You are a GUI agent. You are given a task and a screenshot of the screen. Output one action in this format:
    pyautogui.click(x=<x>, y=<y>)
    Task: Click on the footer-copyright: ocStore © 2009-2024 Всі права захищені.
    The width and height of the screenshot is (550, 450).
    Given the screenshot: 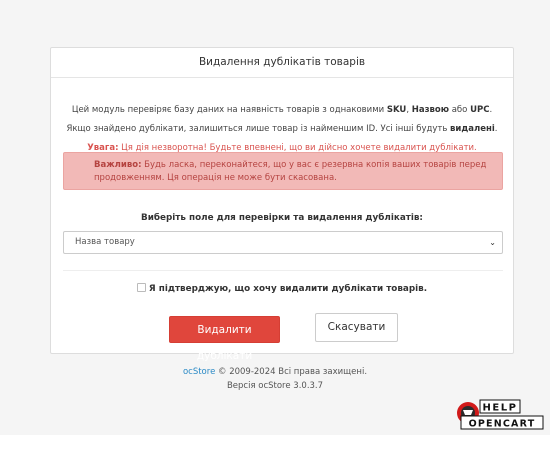 What is the action you would take?
    pyautogui.click(x=275, y=372)
    